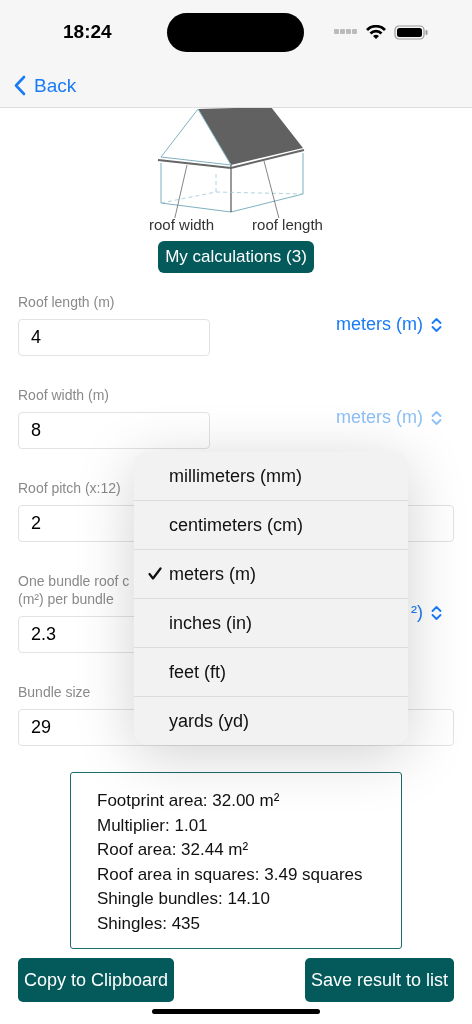  I want to click on field-label: Bundle size, so click(54, 692).